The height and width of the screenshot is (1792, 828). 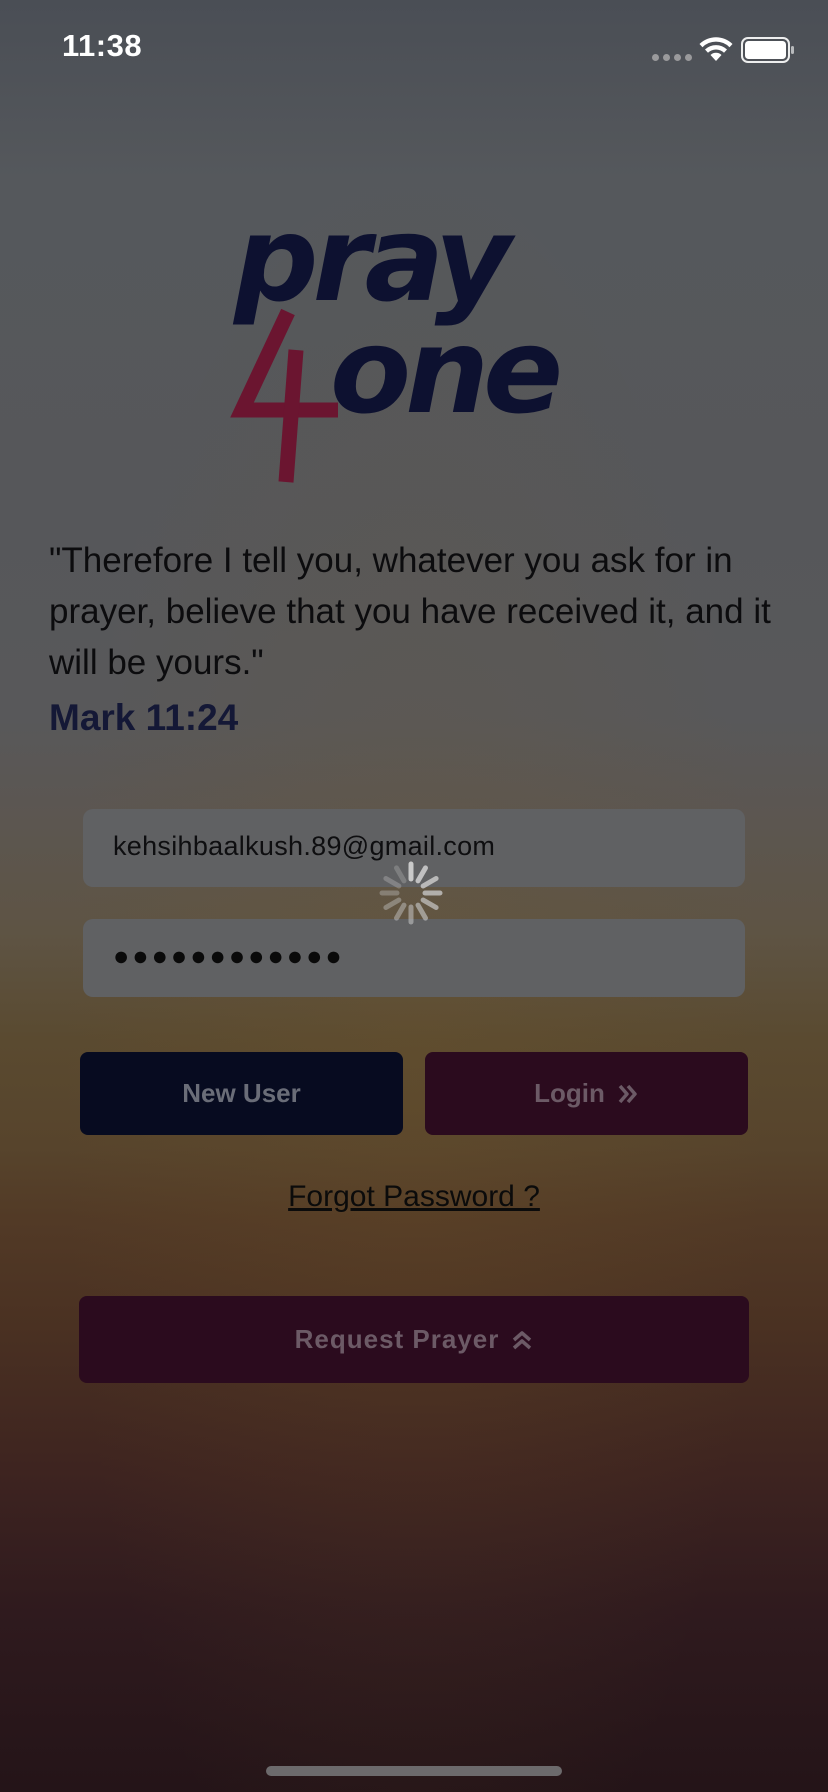 I want to click on cellular-signal-icon, so click(x=672, y=57).